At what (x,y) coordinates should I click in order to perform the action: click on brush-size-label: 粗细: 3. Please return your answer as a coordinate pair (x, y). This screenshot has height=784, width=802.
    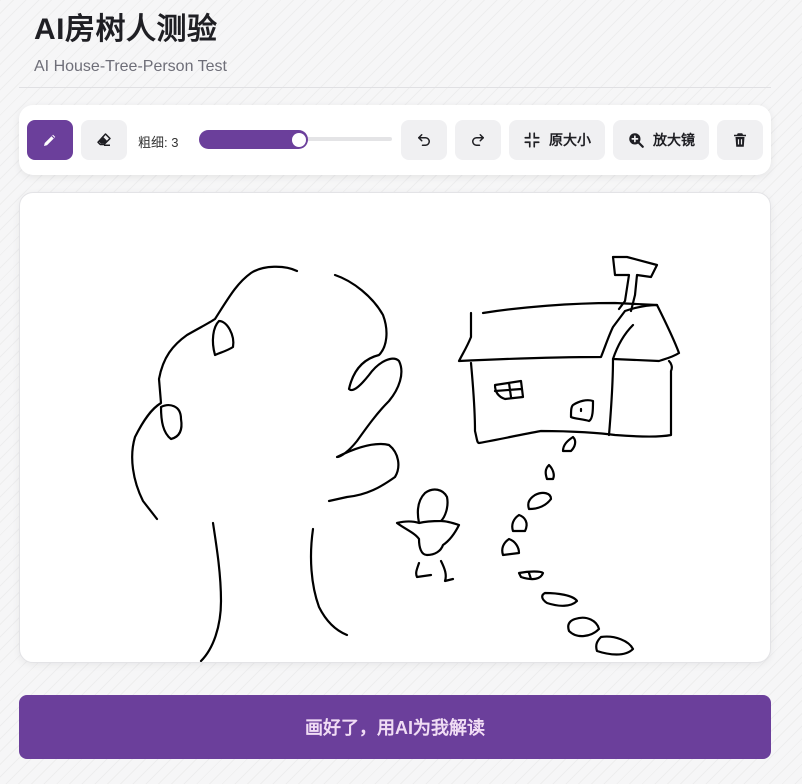
    Looking at the image, I should click on (158, 142).